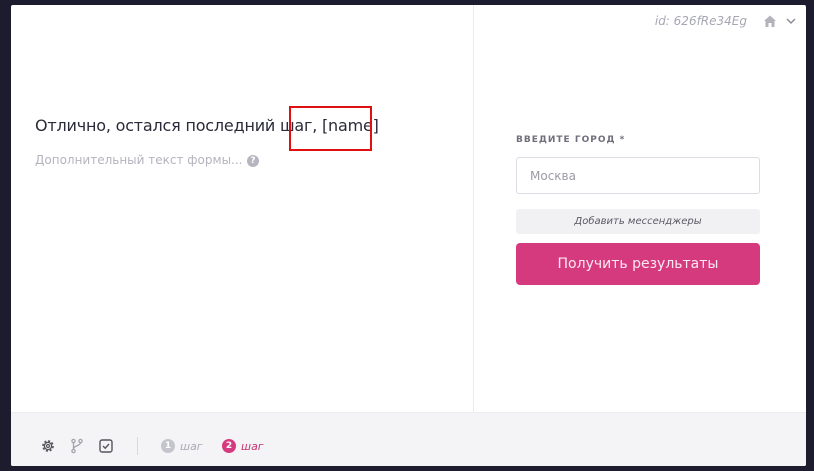  Describe the element at coordinates (770, 21) in the screenshot. I see `home-icon` at that location.